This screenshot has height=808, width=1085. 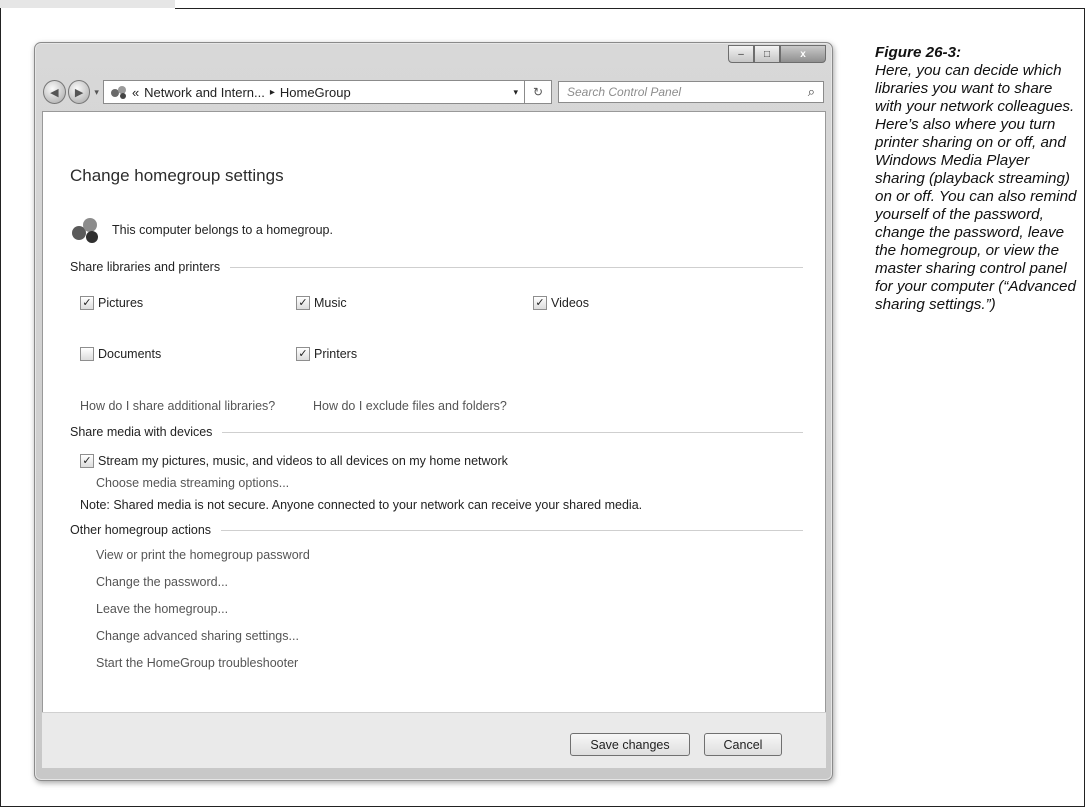 I want to click on homegroup-status: This computer belongs to a homegroup., so click(x=201, y=230).